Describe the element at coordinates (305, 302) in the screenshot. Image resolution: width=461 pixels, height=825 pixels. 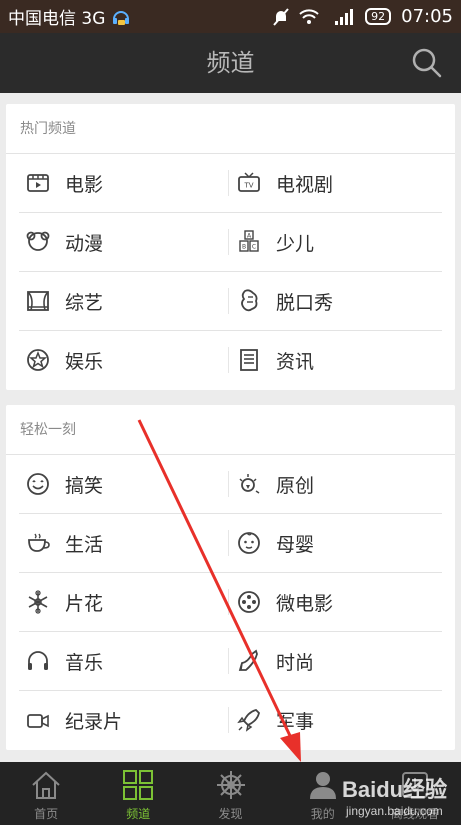
I see `channel-label: 脱口秀` at that location.